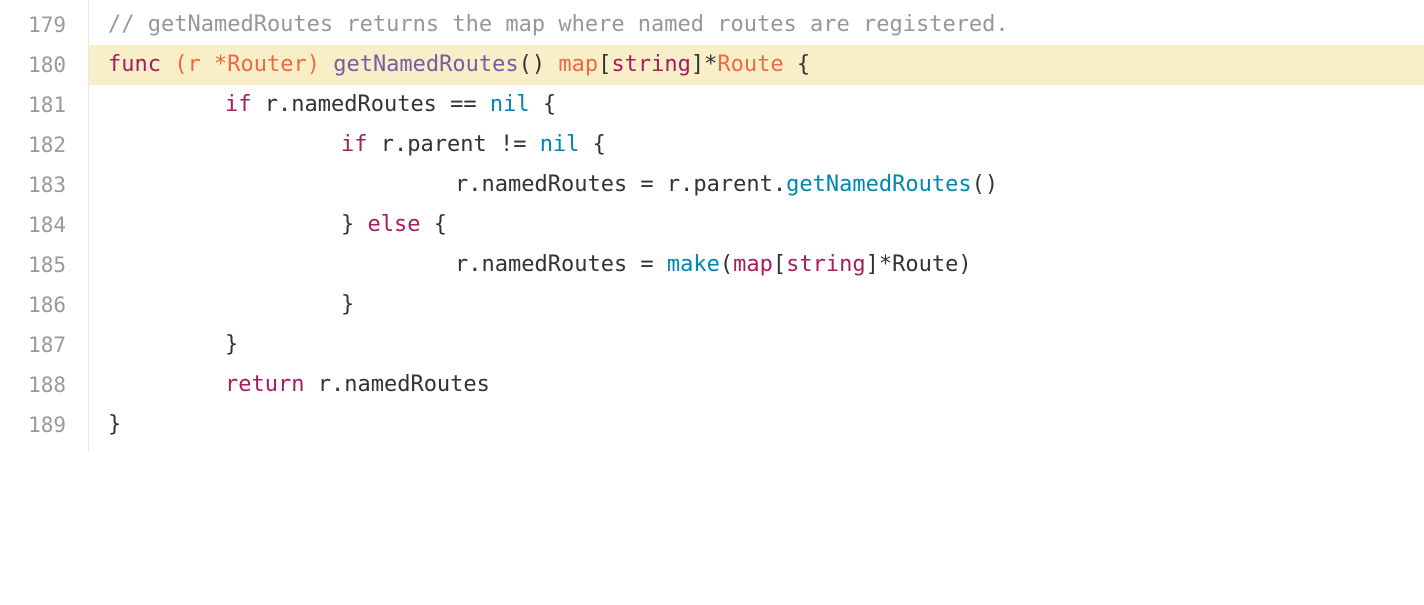 The width and height of the screenshot is (1424, 605). I want to click on code-text: } else {, so click(394, 225).